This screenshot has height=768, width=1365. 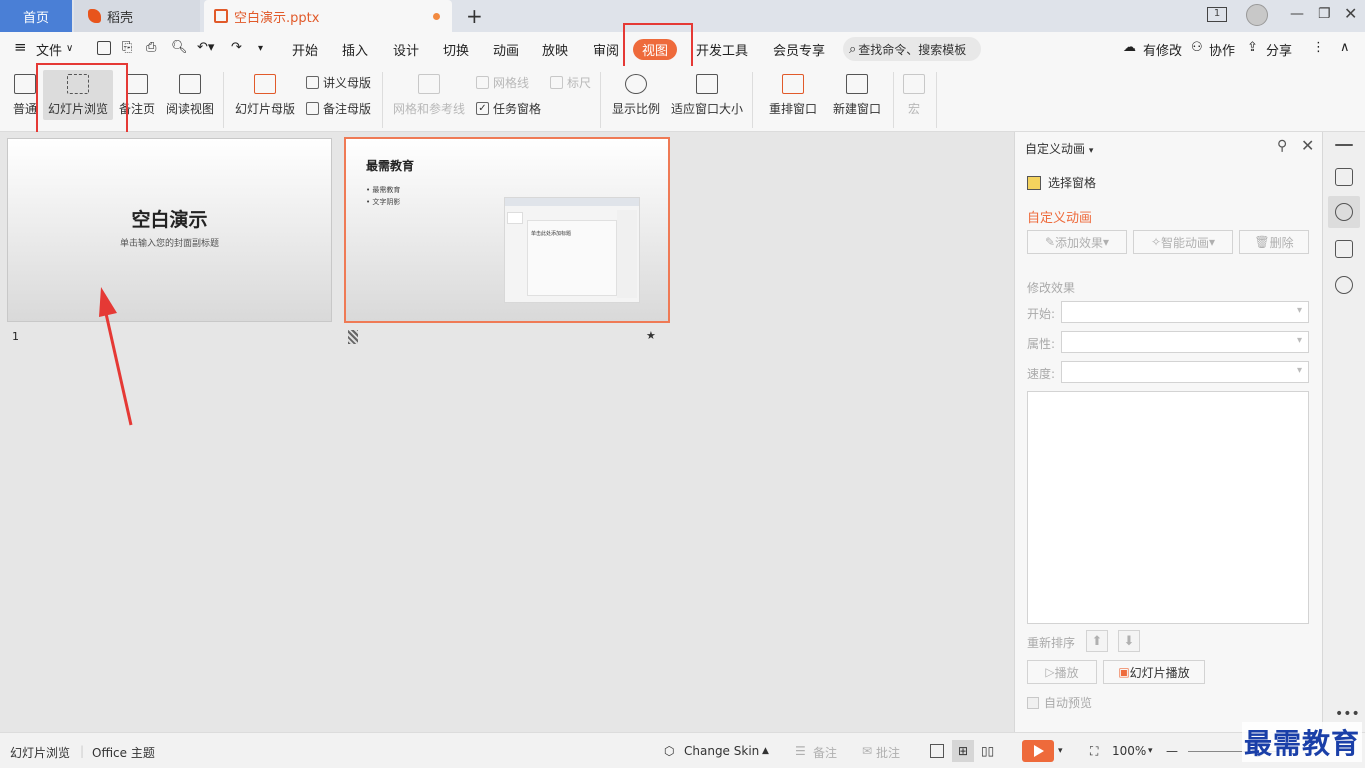 What do you see at coordinates (963, 751) in the screenshot?
I see `slide-sorter-status-icon: ⊞` at bounding box center [963, 751].